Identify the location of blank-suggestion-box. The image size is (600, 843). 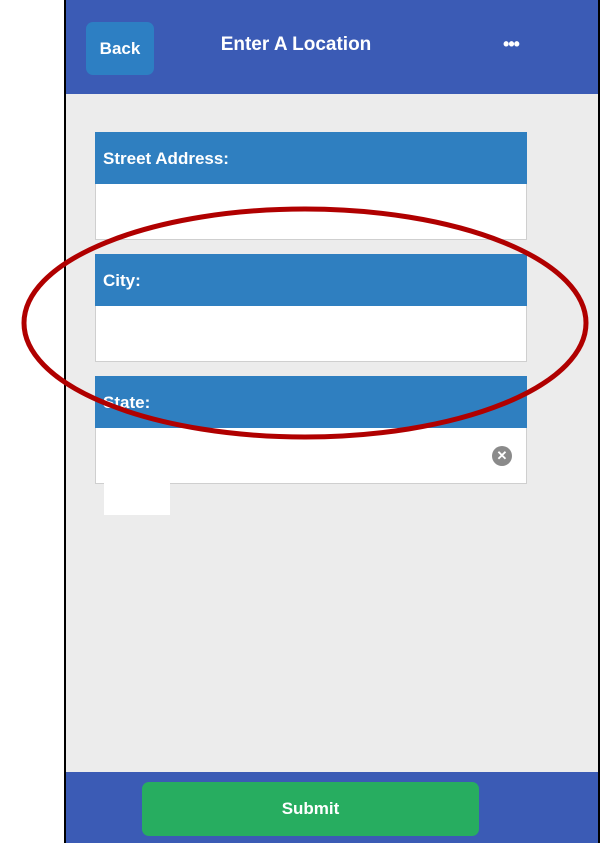
(137, 498).